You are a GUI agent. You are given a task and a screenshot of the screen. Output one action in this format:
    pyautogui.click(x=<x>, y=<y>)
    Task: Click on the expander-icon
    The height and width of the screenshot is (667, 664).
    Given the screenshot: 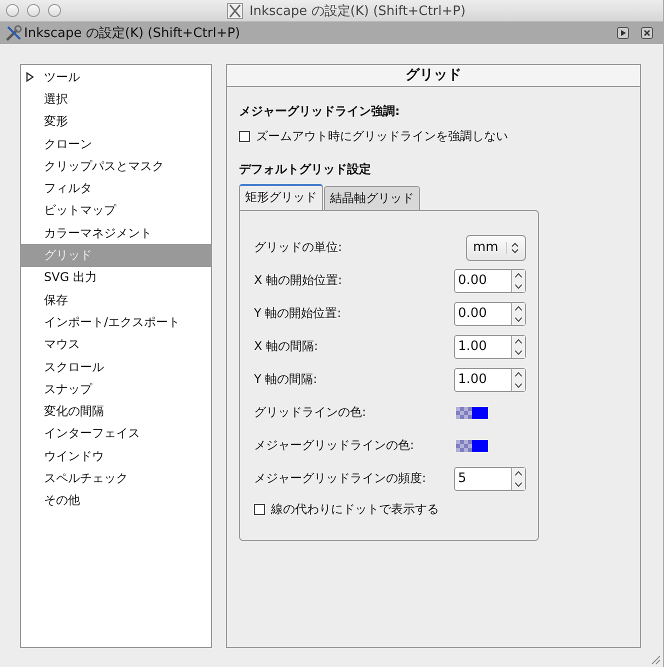 What is the action you would take?
    pyautogui.click(x=30, y=77)
    